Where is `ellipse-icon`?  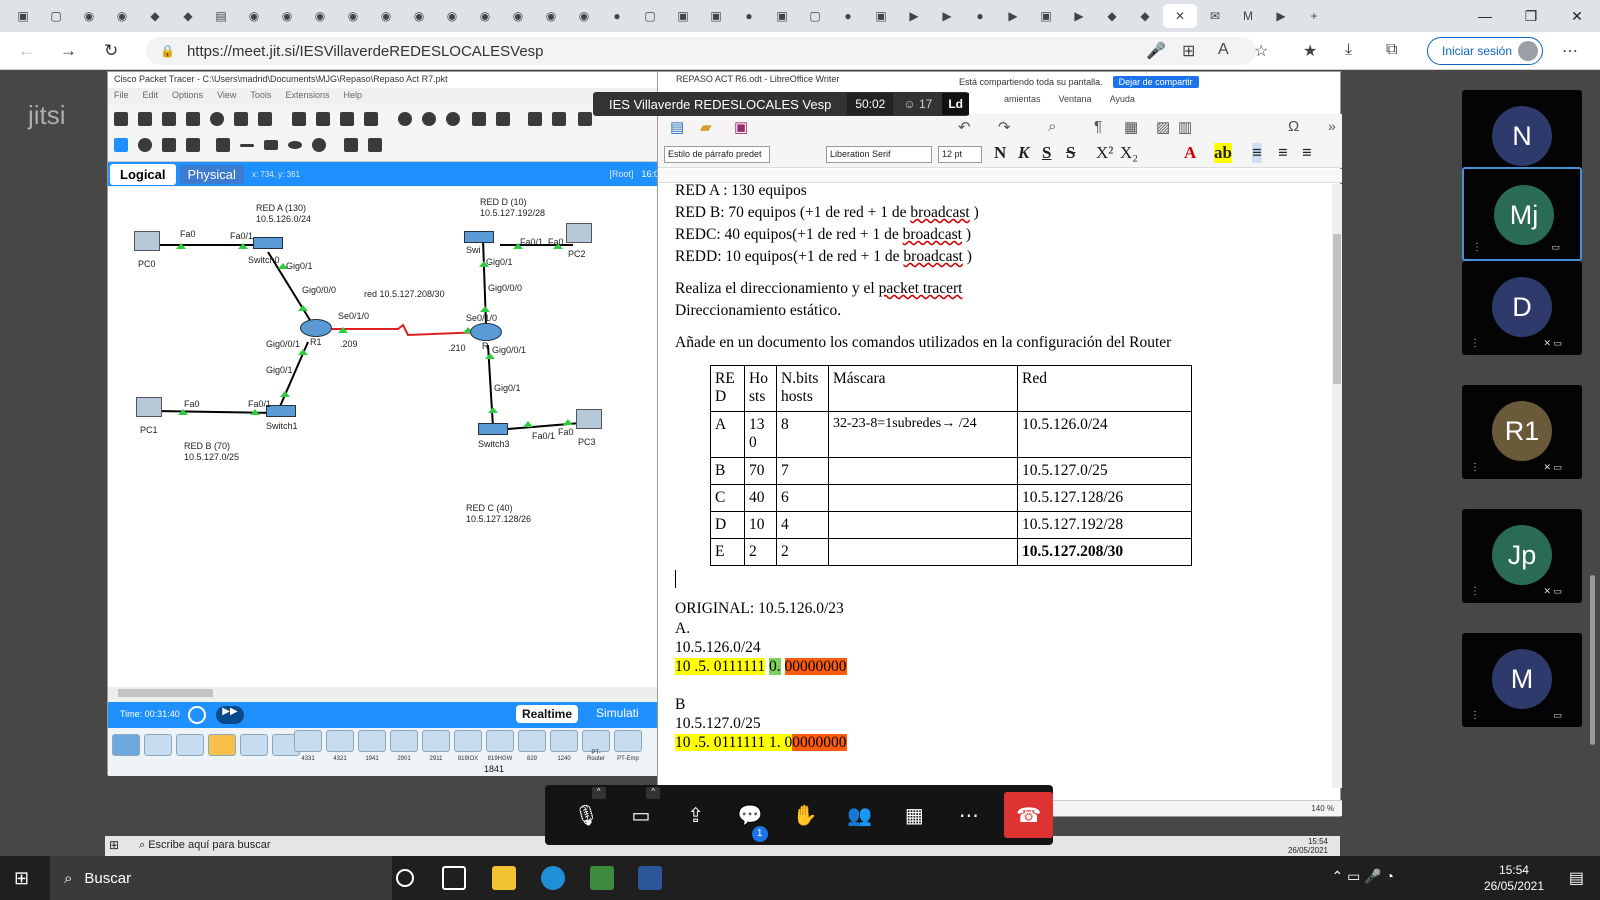 ellipse-icon is located at coordinates (295, 145).